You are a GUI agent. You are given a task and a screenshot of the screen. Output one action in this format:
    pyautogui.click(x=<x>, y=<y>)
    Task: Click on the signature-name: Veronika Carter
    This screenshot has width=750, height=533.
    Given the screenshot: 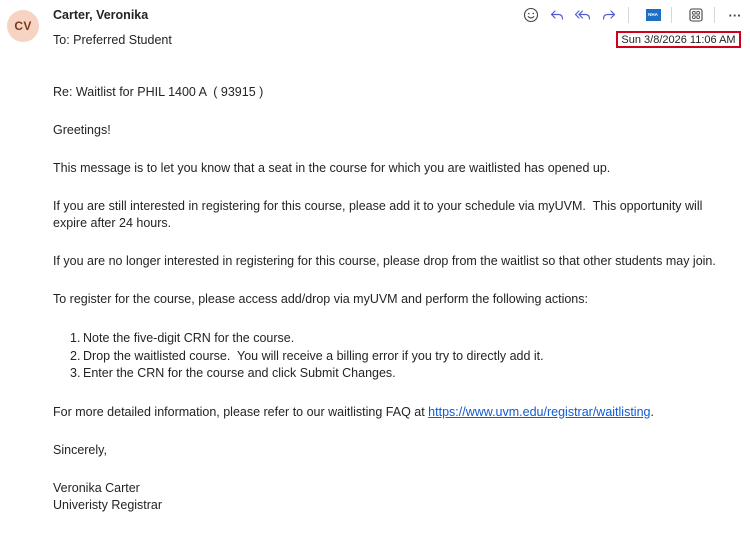 What is the action you would take?
    pyautogui.click(x=96, y=487)
    